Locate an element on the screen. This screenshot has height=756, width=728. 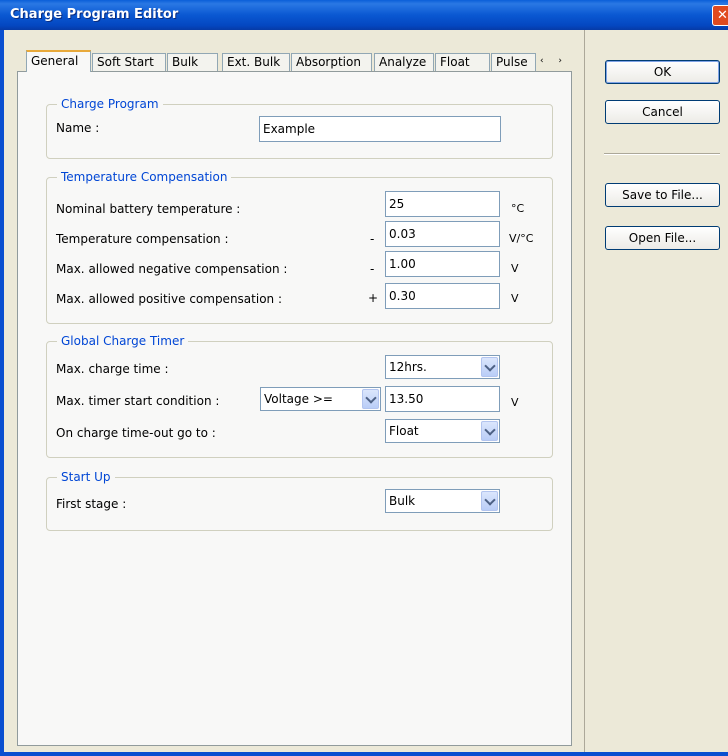
timeout-go-to-label: On charge time-out go to : is located at coordinates (136, 433).